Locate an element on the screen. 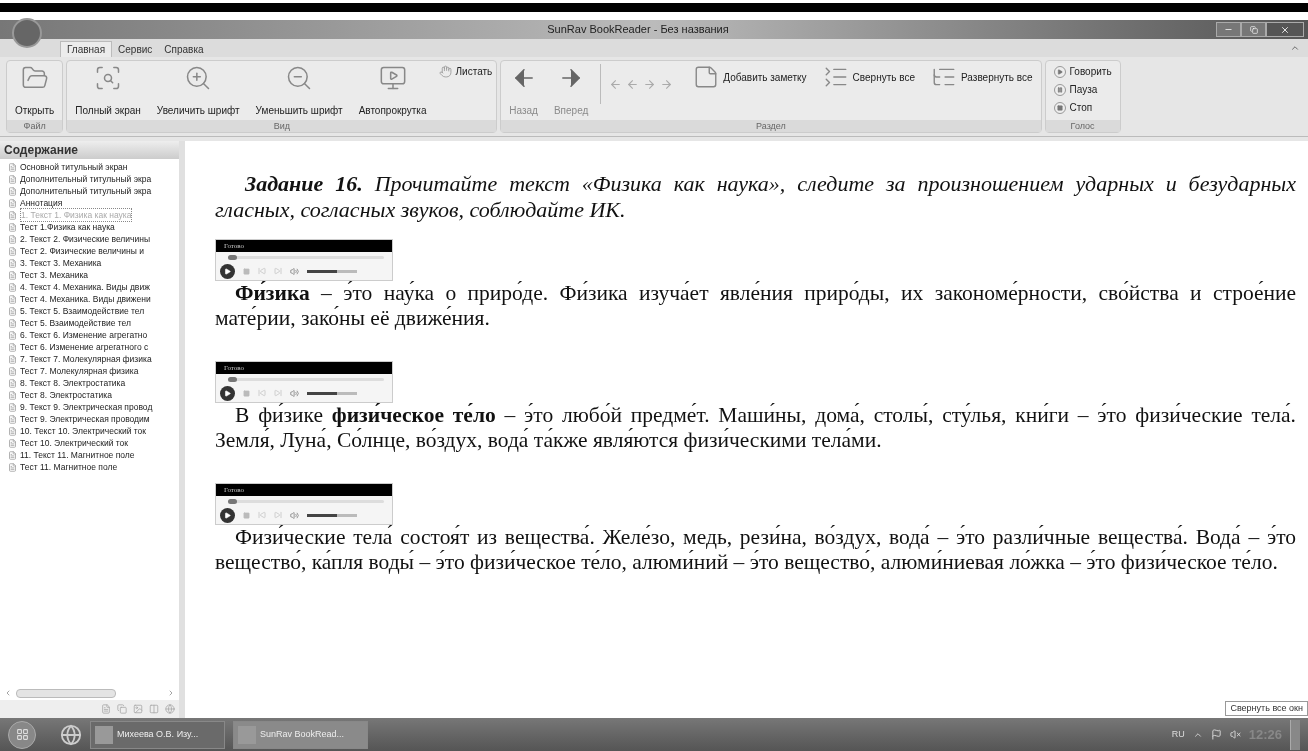 Image resolution: width=1308 pixels, height=751 pixels. tree-item: Тест 2. Физические величины и is located at coordinates (93, 251).